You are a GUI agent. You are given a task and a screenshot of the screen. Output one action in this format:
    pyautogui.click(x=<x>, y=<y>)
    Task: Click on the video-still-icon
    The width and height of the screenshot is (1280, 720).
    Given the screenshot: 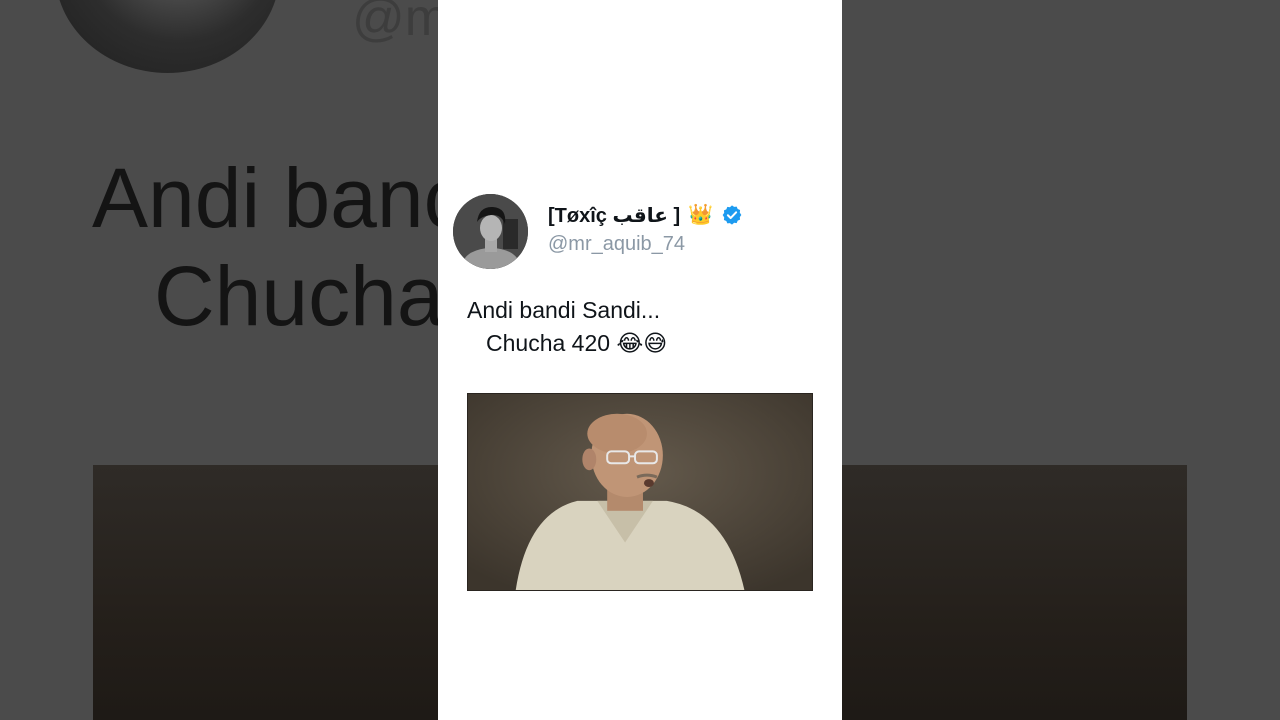 What is the action you would take?
    pyautogui.click(x=640, y=492)
    